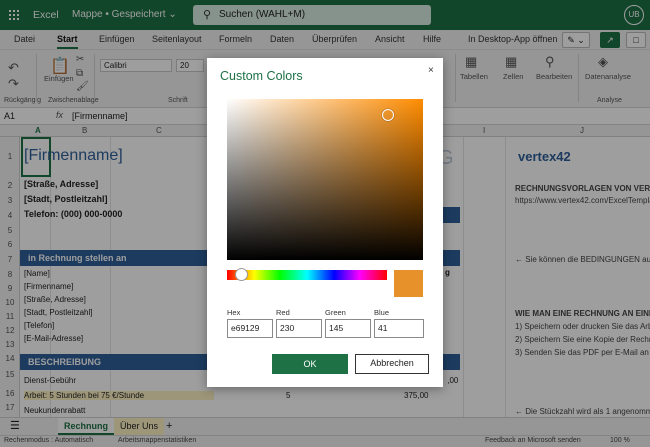 This screenshot has width=650, height=447. What do you see at coordinates (261, 76) in the screenshot?
I see `dialog-title: Custom Colors` at bounding box center [261, 76].